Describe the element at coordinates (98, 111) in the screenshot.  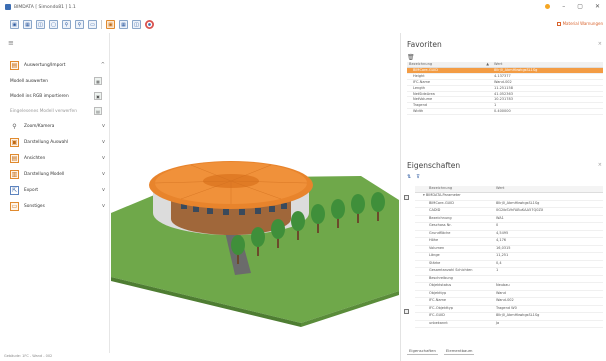
I see `discard-icon: ▤` at that location.